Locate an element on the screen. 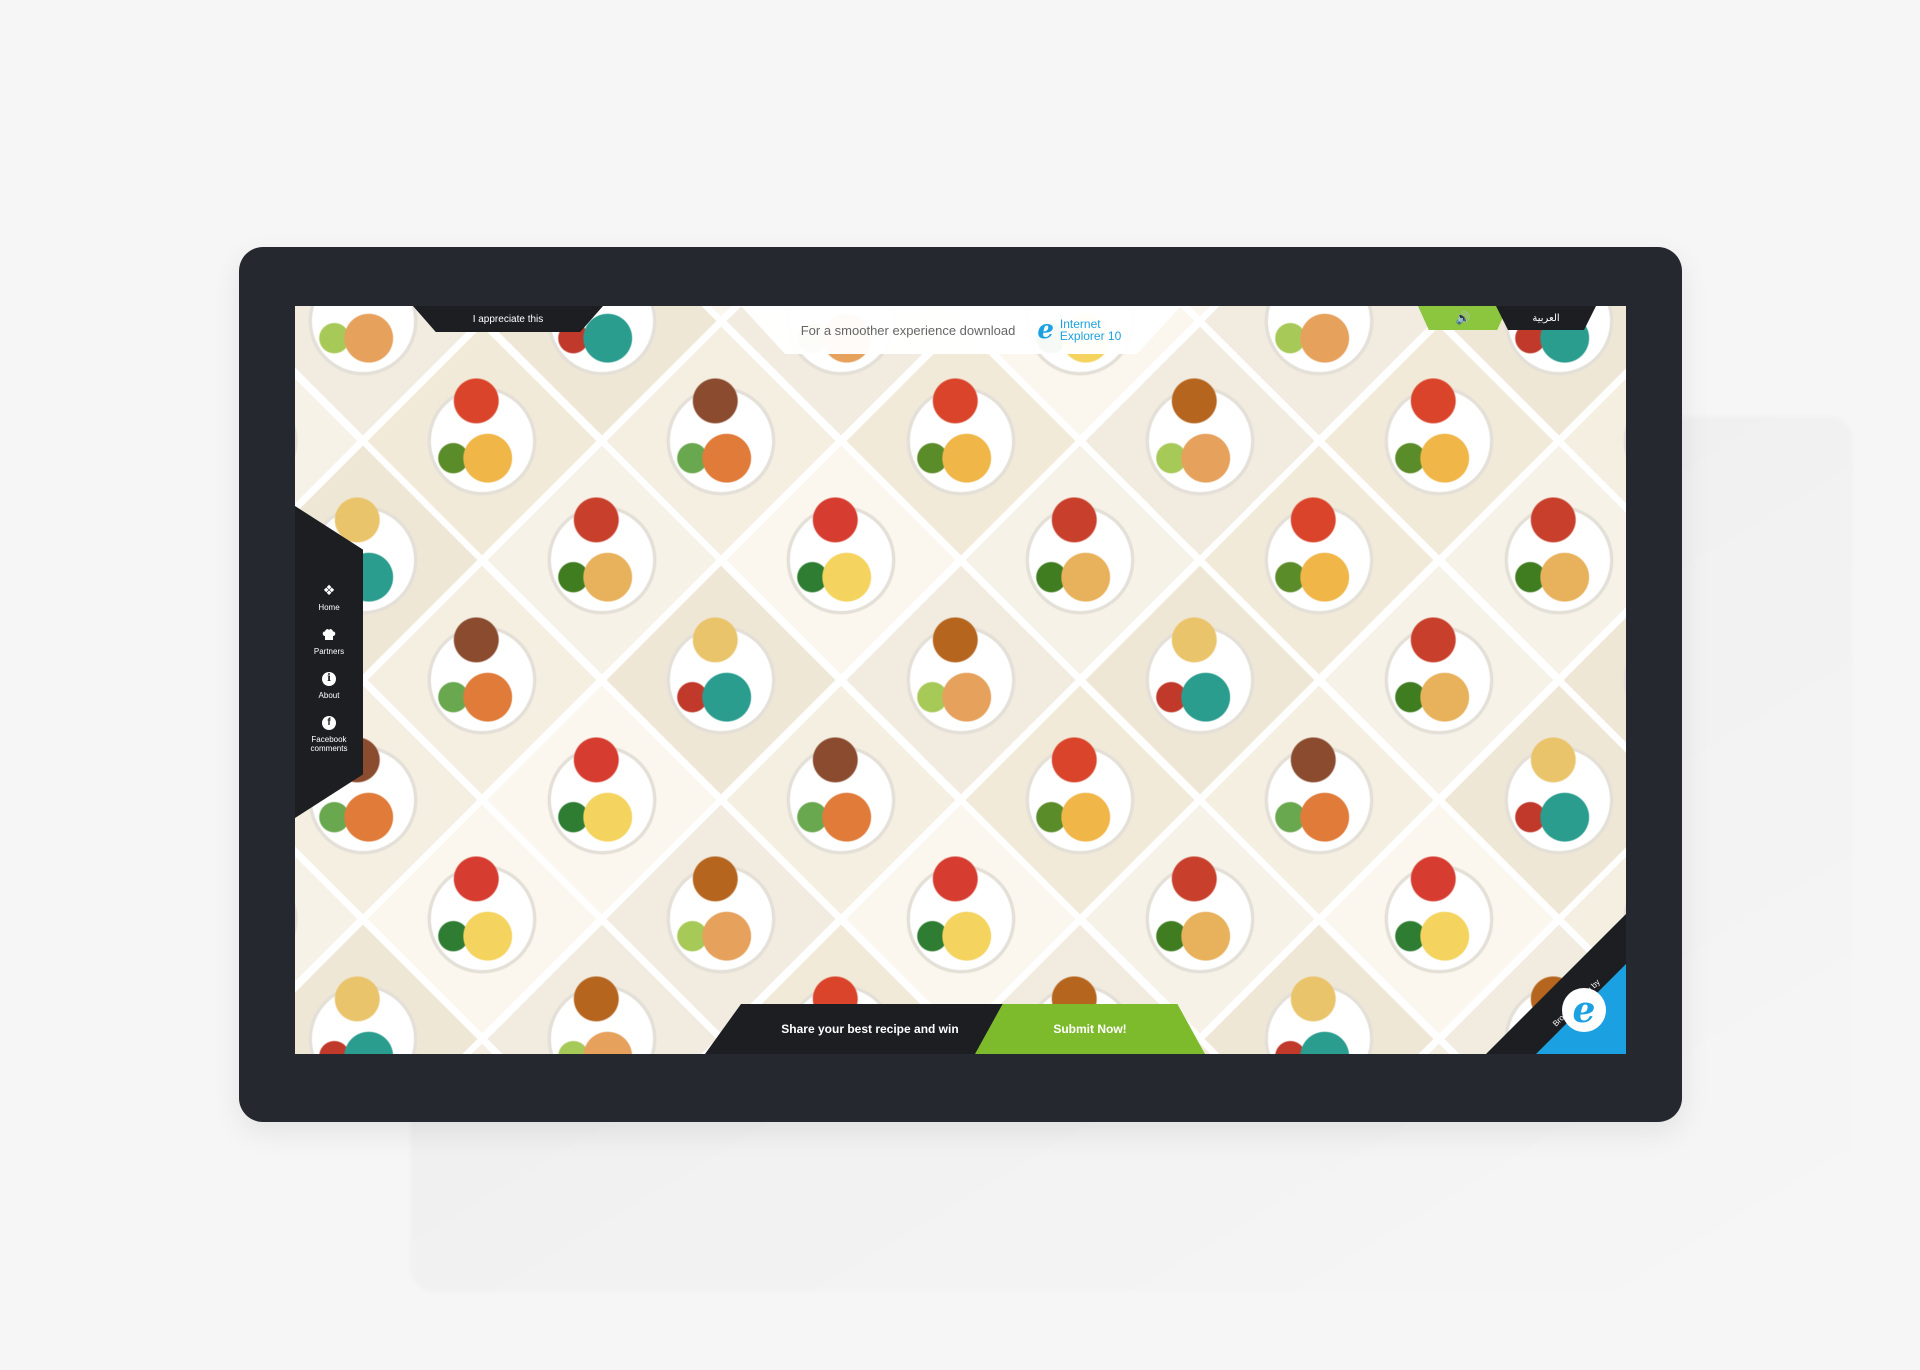  language-button: العربية is located at coordinates (1546, 318).